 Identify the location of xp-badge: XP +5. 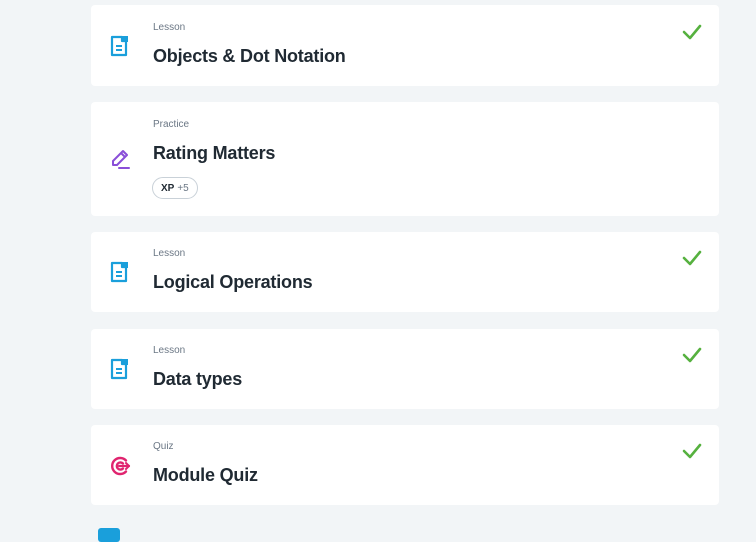
(175, 188).